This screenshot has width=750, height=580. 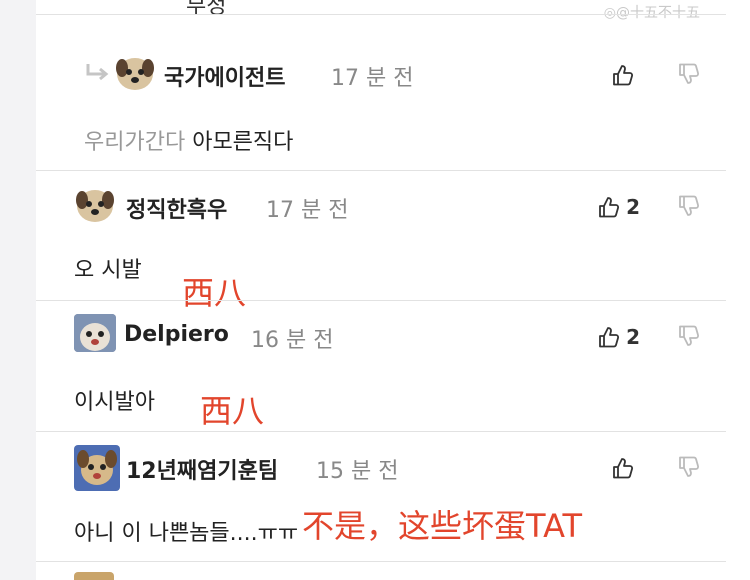 What do you see at coordinates (381, 561) in the screenshot?
I see `separator` at bounding box center [381, 561].